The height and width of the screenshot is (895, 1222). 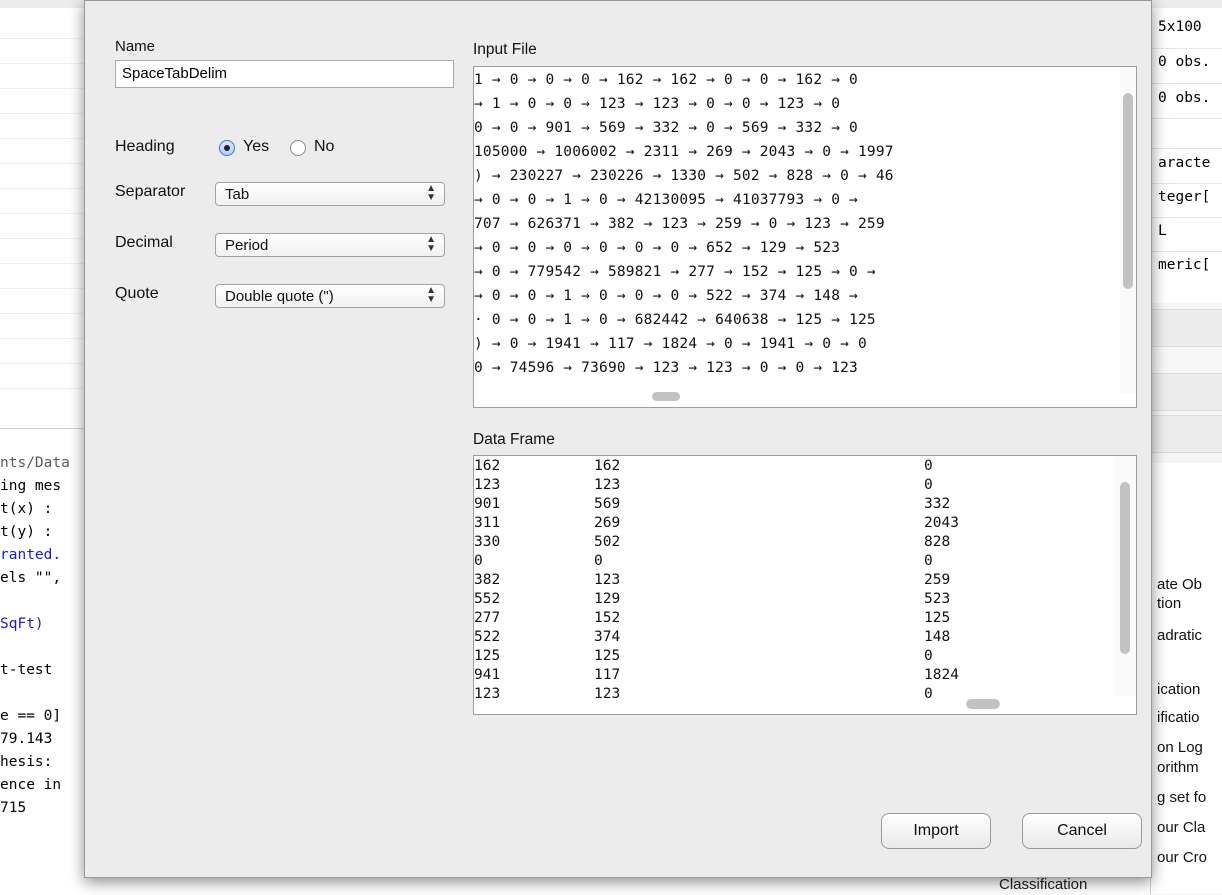 What do you see at coordinates (330, 245) in the screenshot?
I see `decimal-select: Period ▲ ▼` at bounding box center [330, 245].